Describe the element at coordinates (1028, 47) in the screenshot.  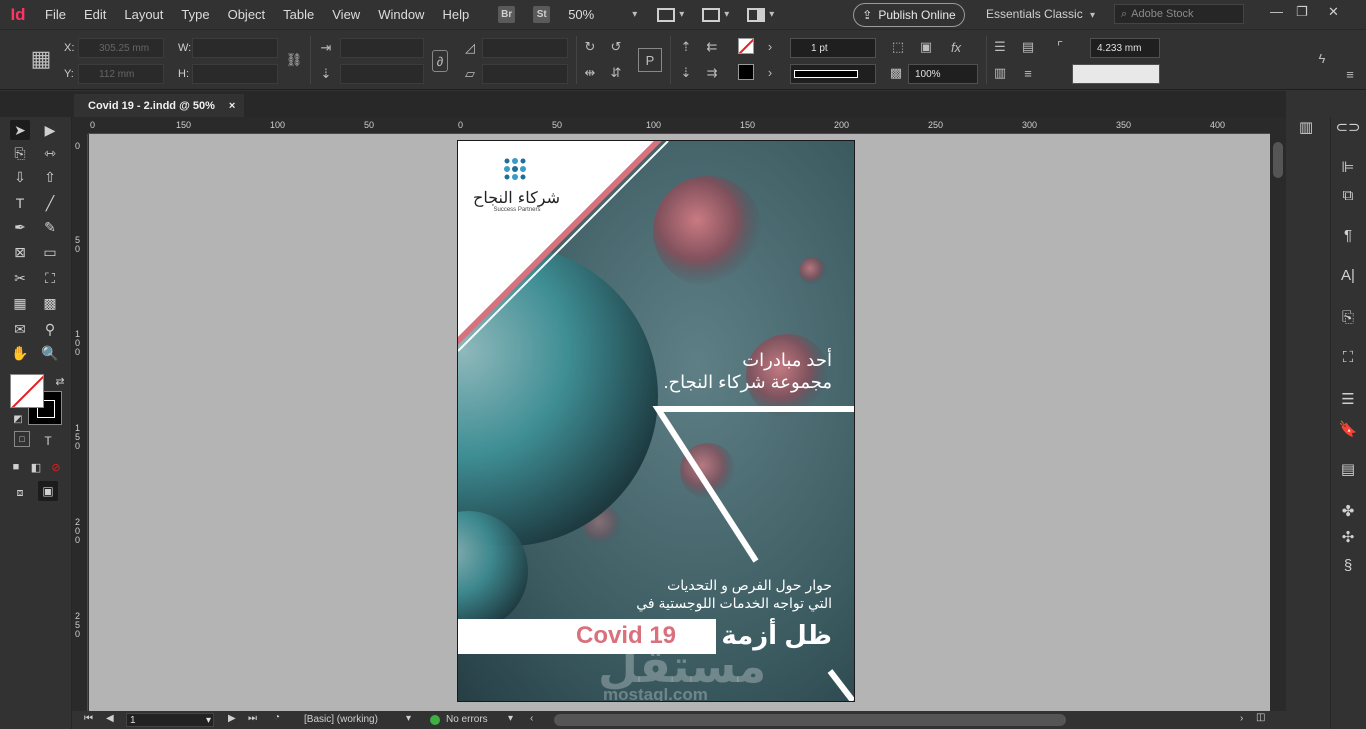
I see `wrap-bounding-box-icon: ▤` at that location.